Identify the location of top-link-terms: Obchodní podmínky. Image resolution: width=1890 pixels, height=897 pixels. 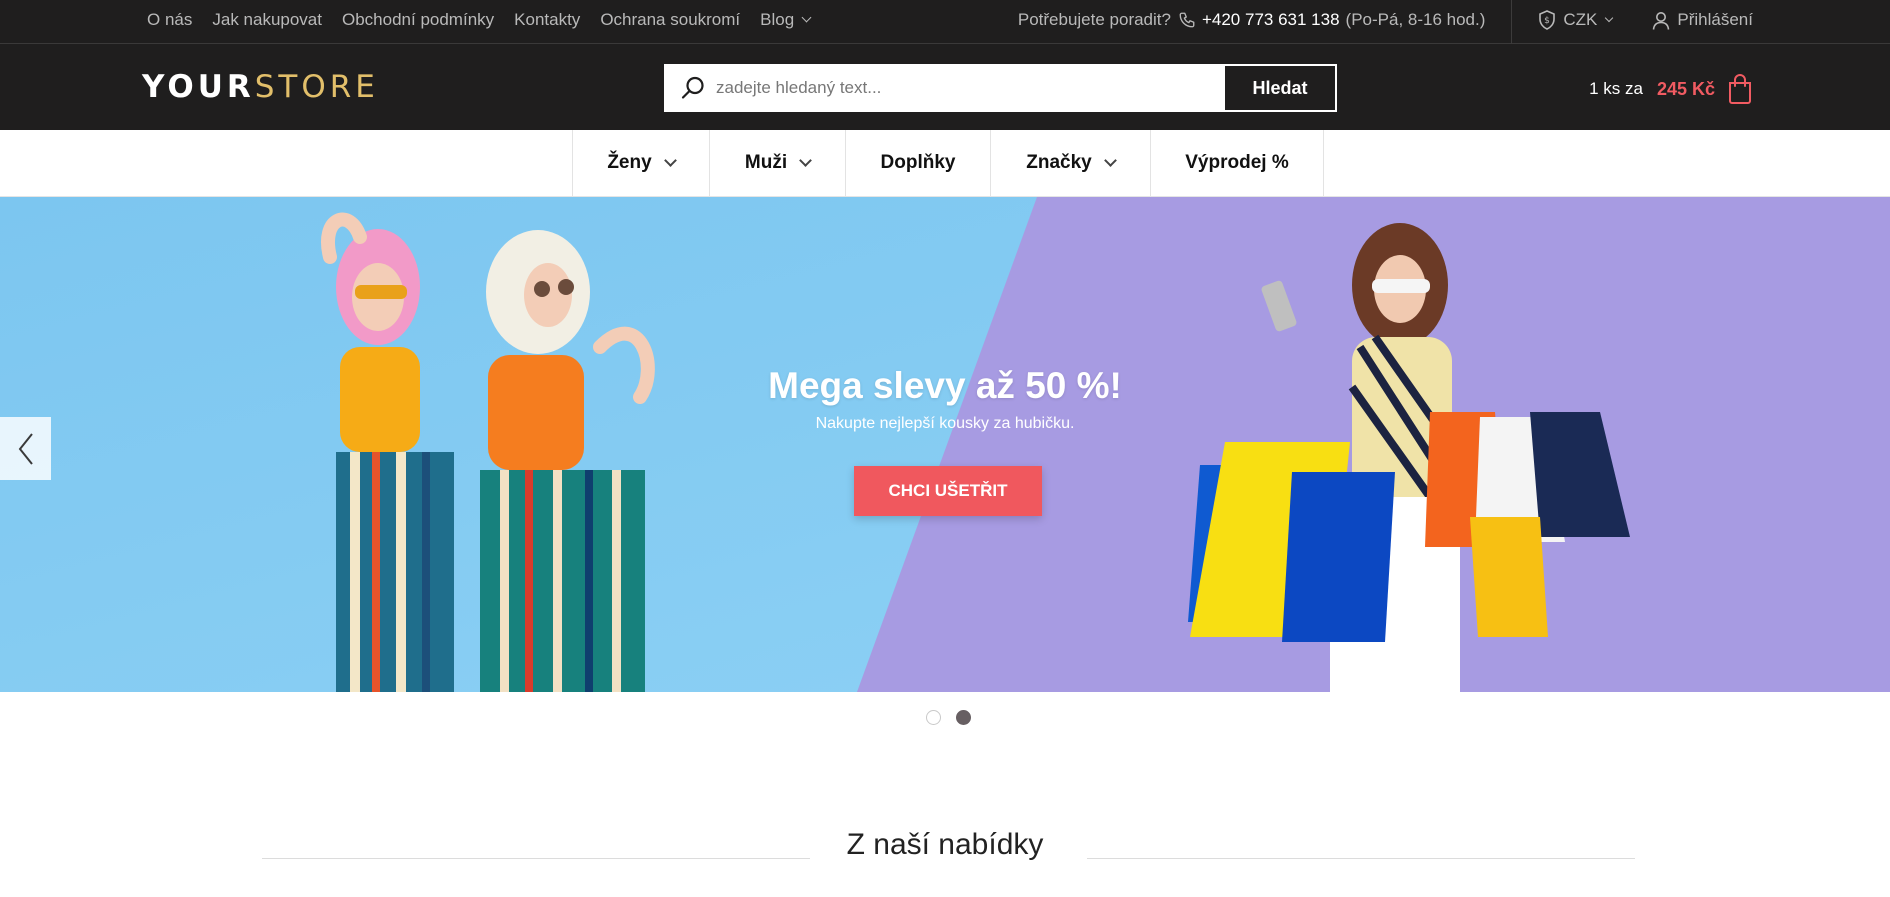
(418, 20).